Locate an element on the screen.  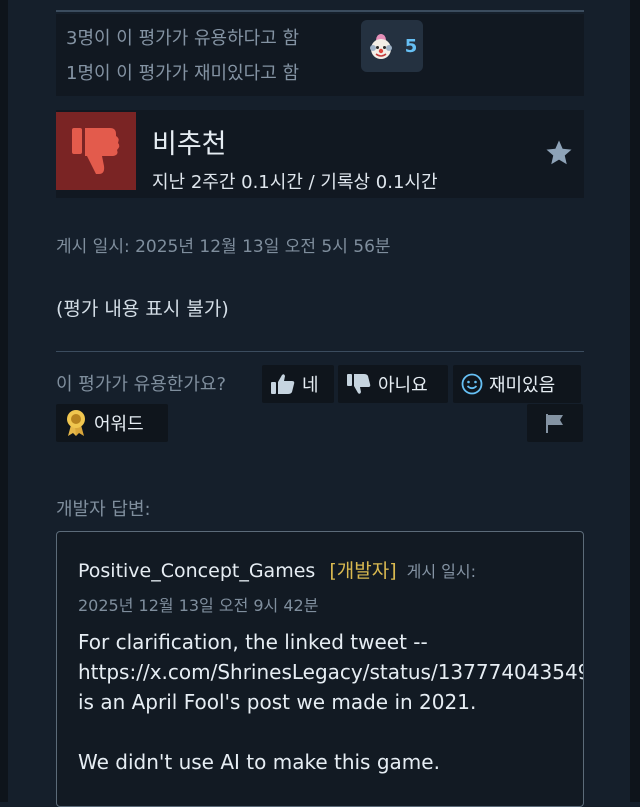
vote-yes-button: 네 is located at coordinates (298, 384).